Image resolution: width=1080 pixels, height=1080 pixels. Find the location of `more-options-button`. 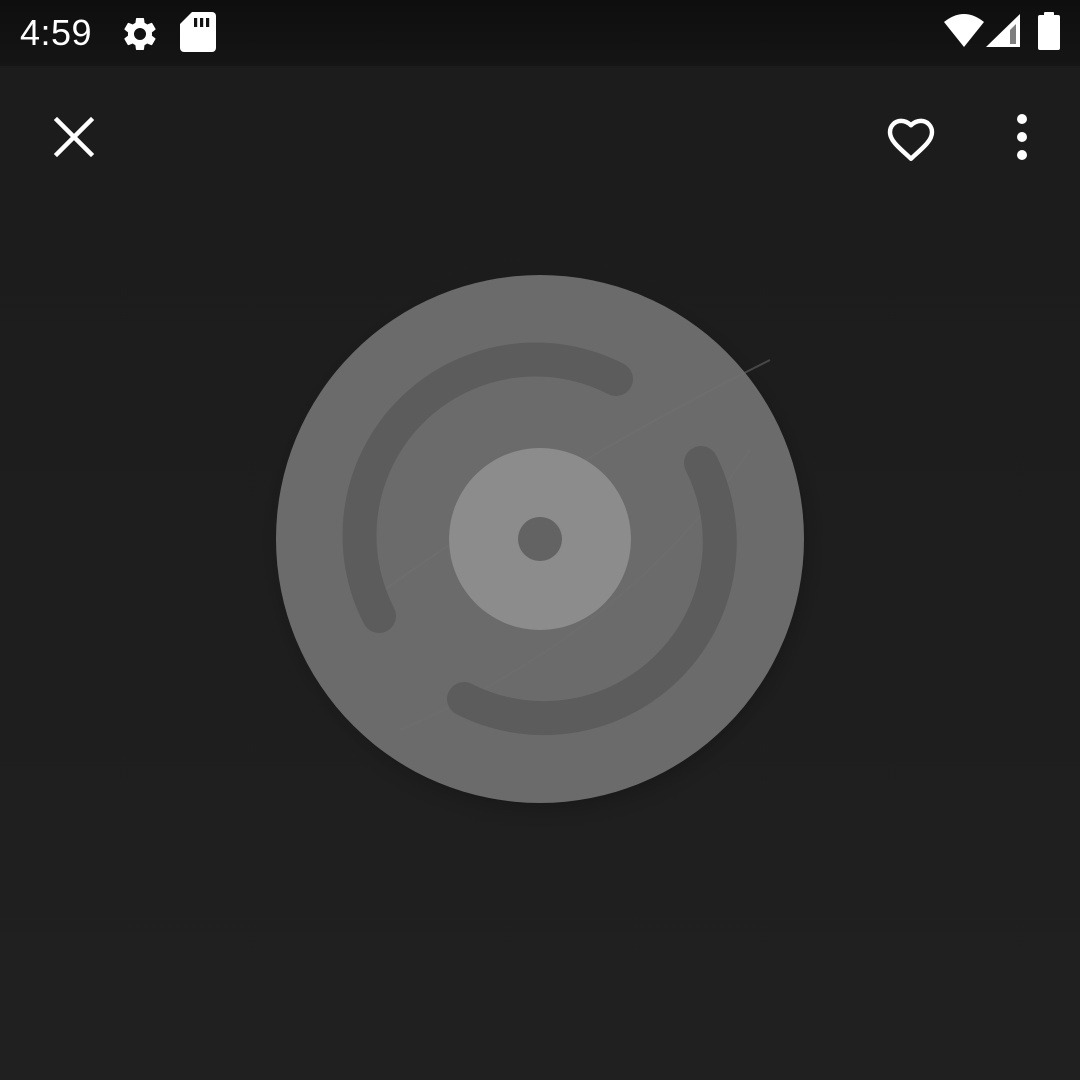

more-options-button is located at coordinates (1022, 137).